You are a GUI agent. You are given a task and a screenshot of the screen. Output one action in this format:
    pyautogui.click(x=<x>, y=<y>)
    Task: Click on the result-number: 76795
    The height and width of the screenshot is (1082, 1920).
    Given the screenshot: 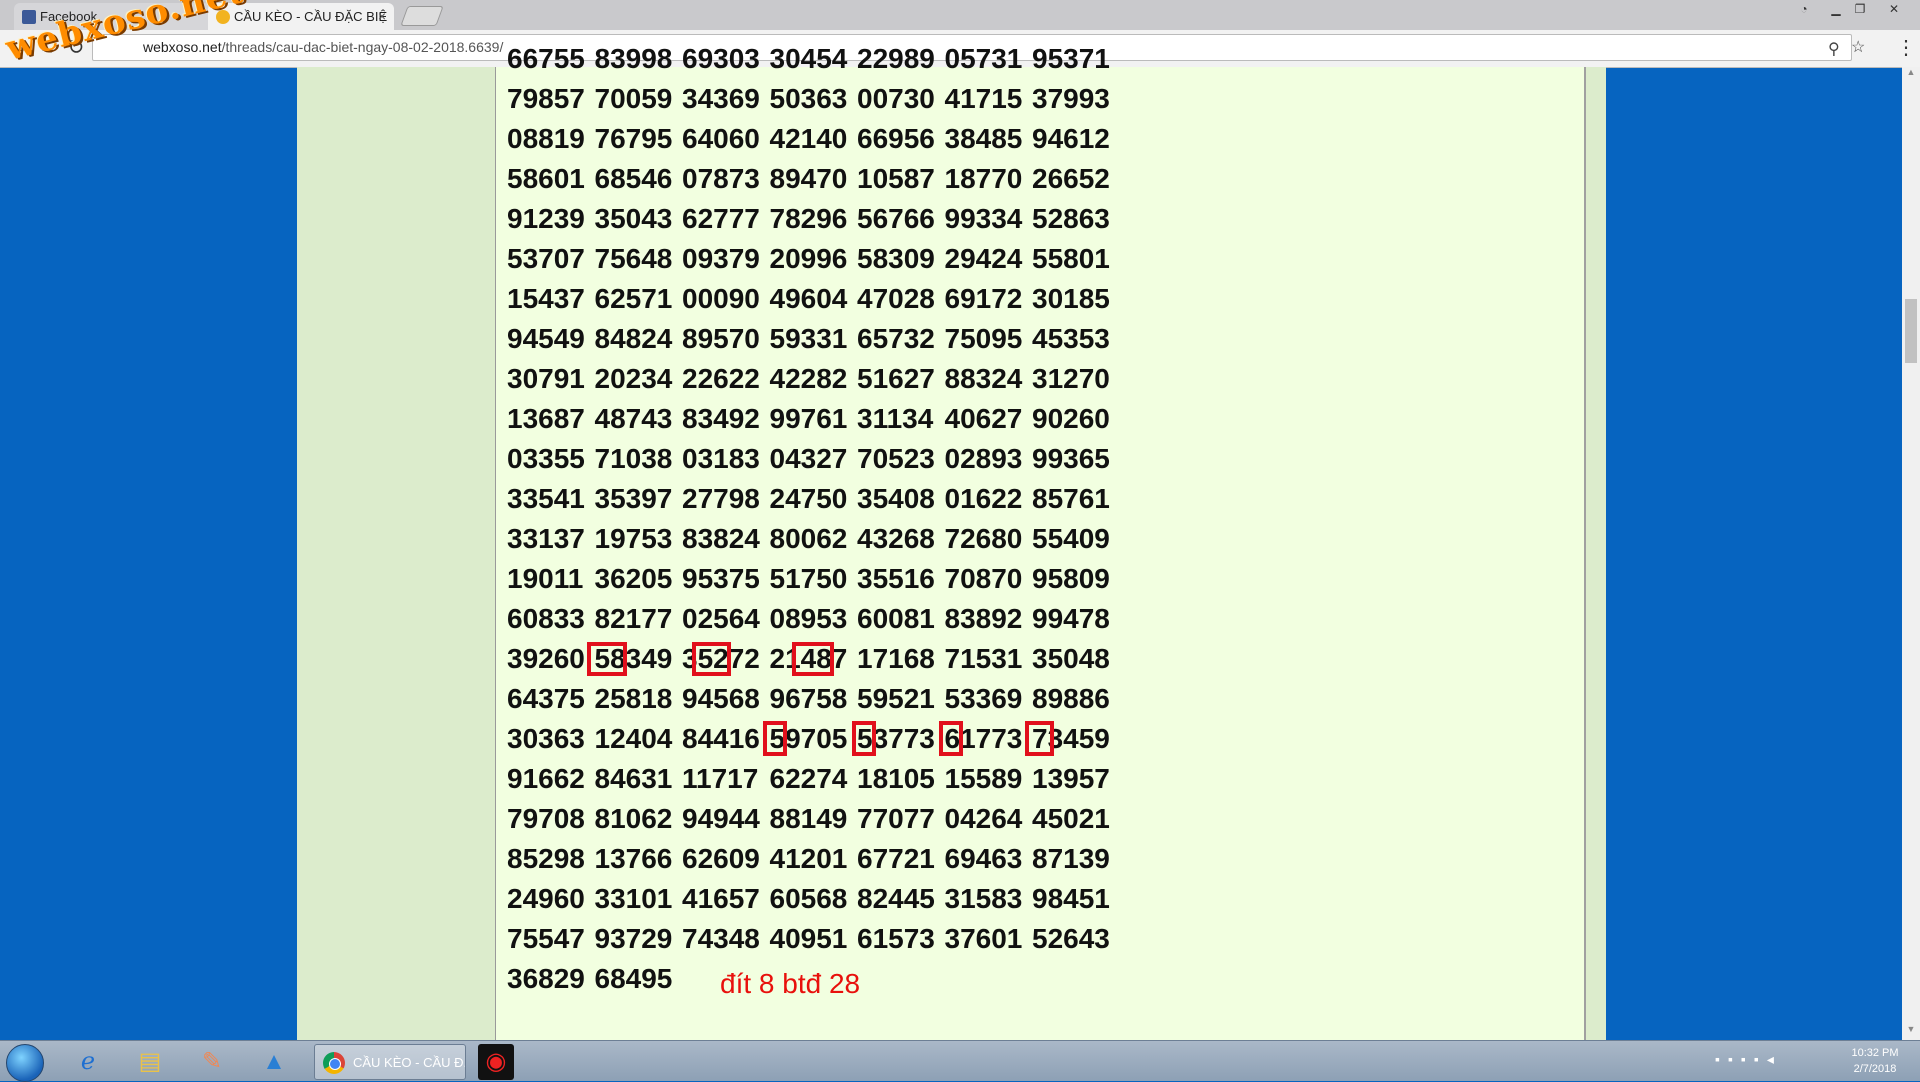 What is the action you would take?
    pyautogui.click(x=633, y=138)
    